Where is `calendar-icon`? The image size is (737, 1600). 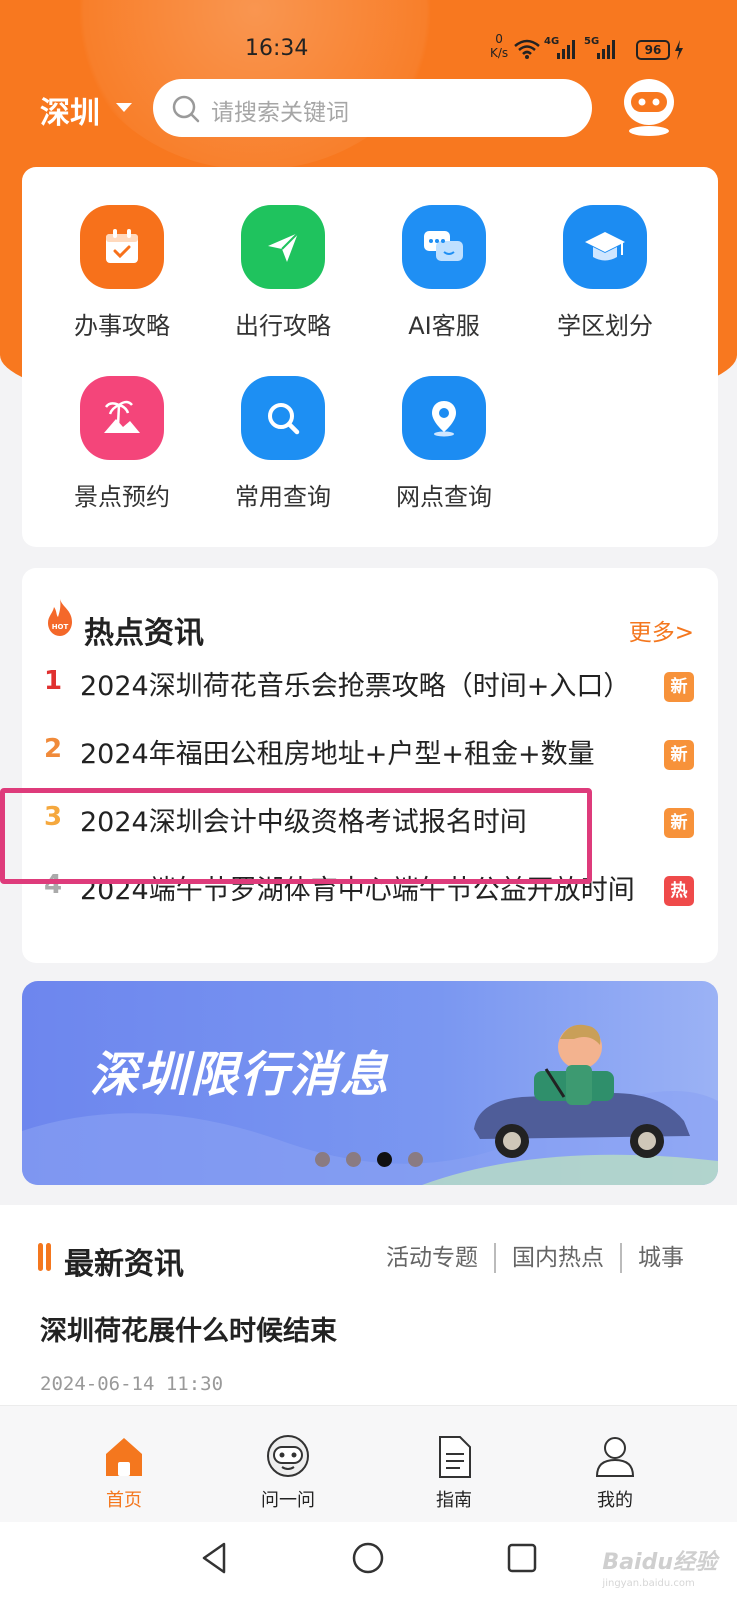
calendar-icon is located at coordinates (122, 247).